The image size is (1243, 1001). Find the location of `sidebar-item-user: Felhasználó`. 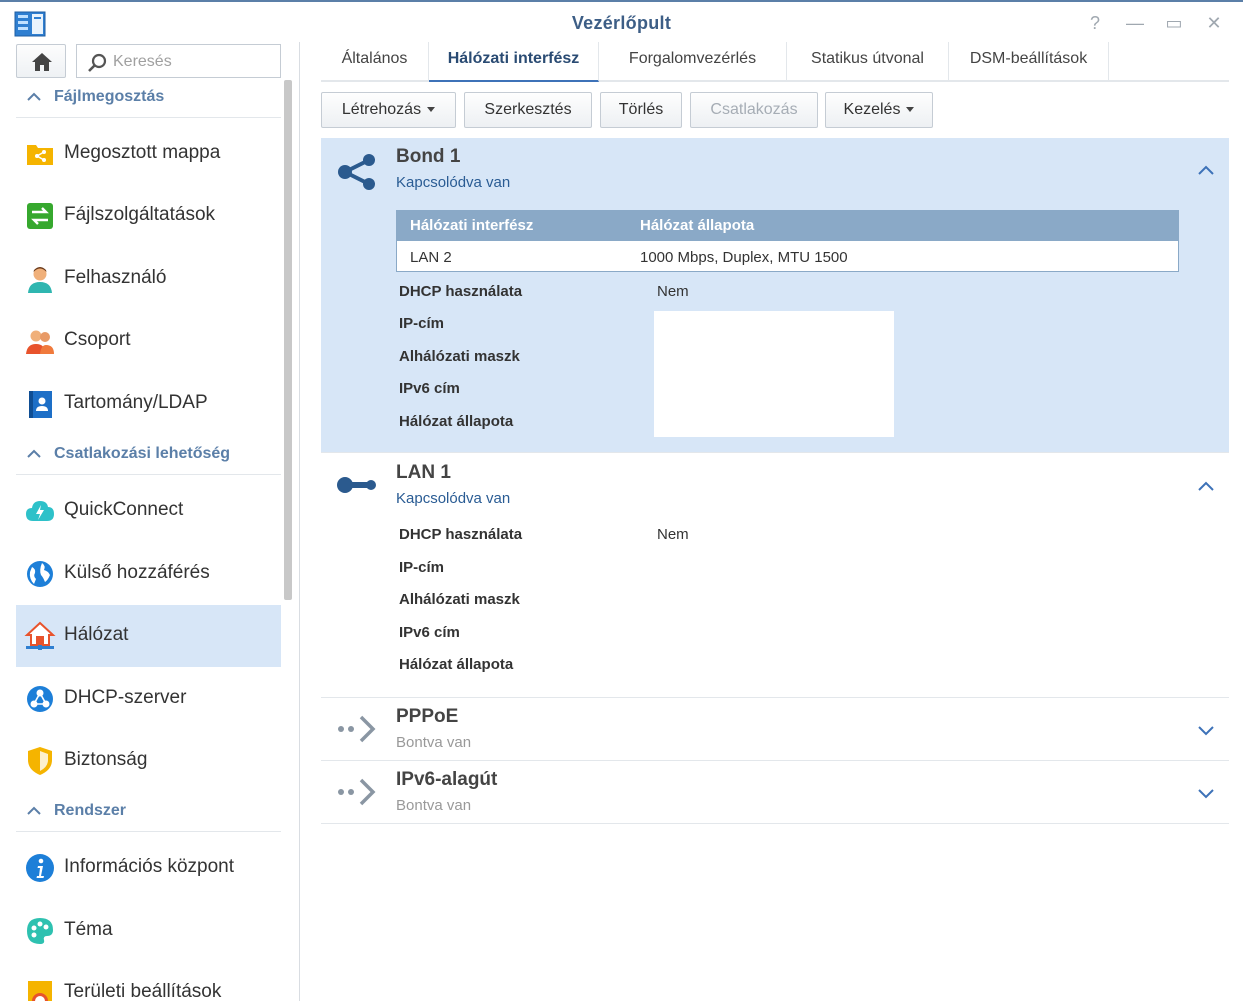

sidebar-item-user: Felhasználó is located at coordinates (148, 279).